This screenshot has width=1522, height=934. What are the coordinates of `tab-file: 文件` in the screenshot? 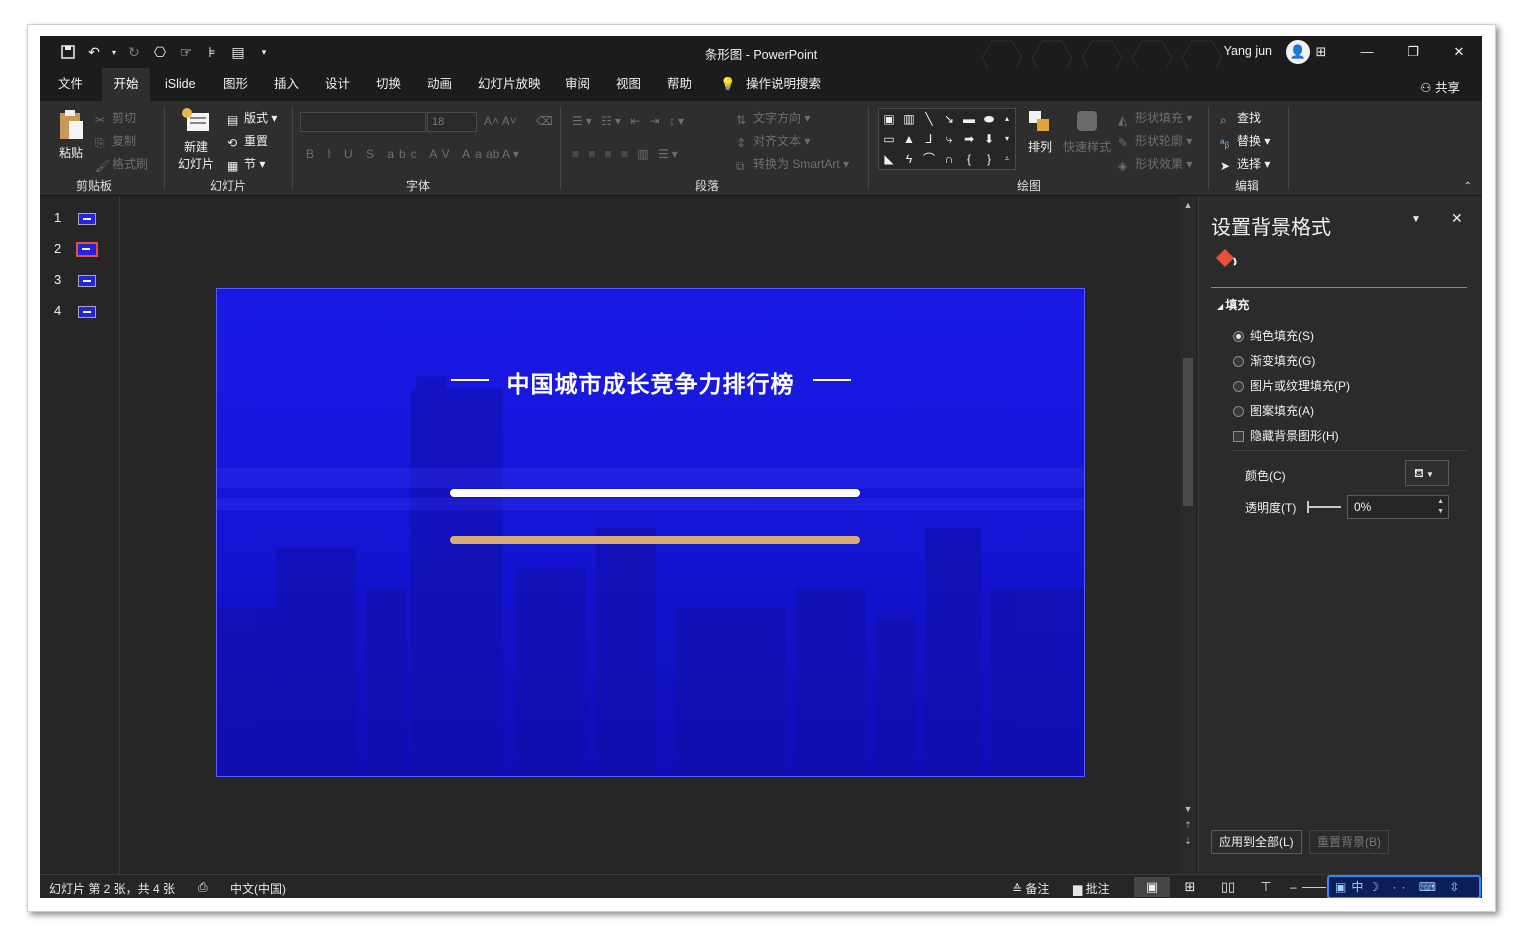 It's located at (70, 84).